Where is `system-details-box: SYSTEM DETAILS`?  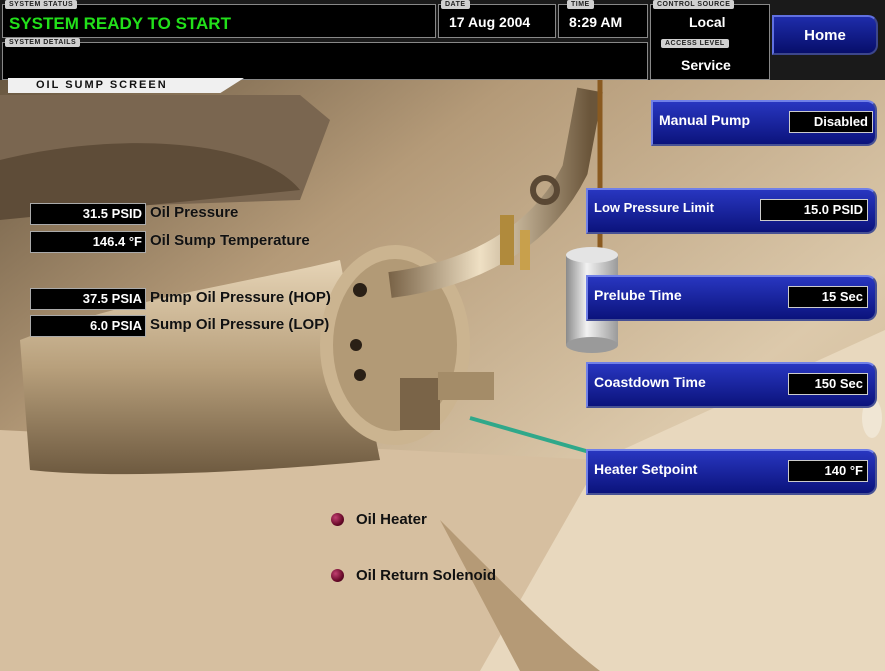 system-details-box: SYSTEM DETAILS is located at coordinates (325, 59).